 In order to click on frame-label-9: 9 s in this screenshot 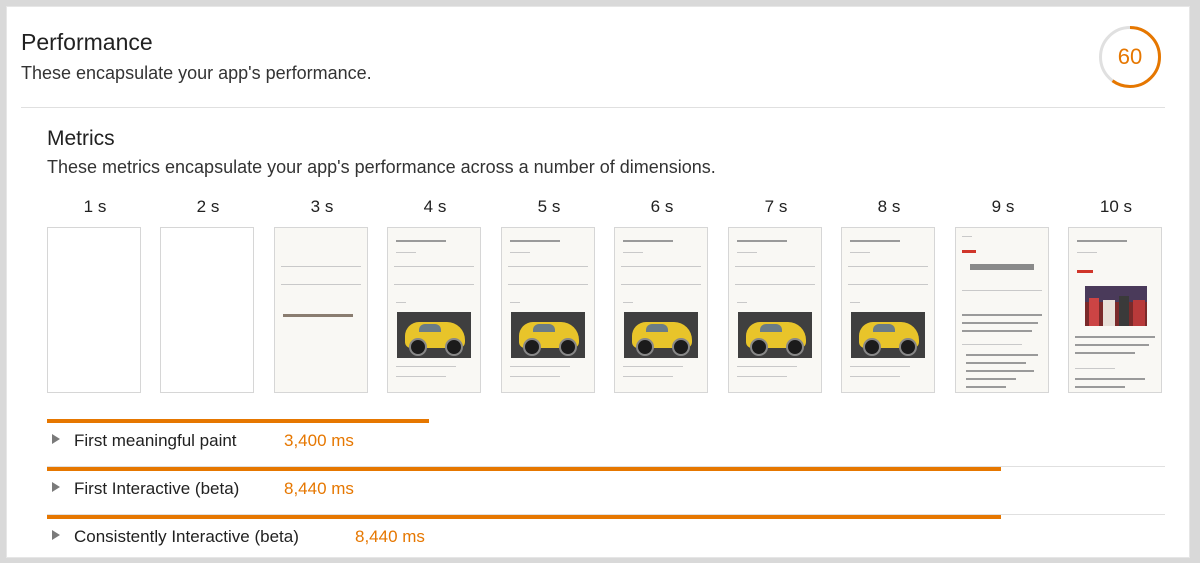, I will do `click(1003, 206)`.